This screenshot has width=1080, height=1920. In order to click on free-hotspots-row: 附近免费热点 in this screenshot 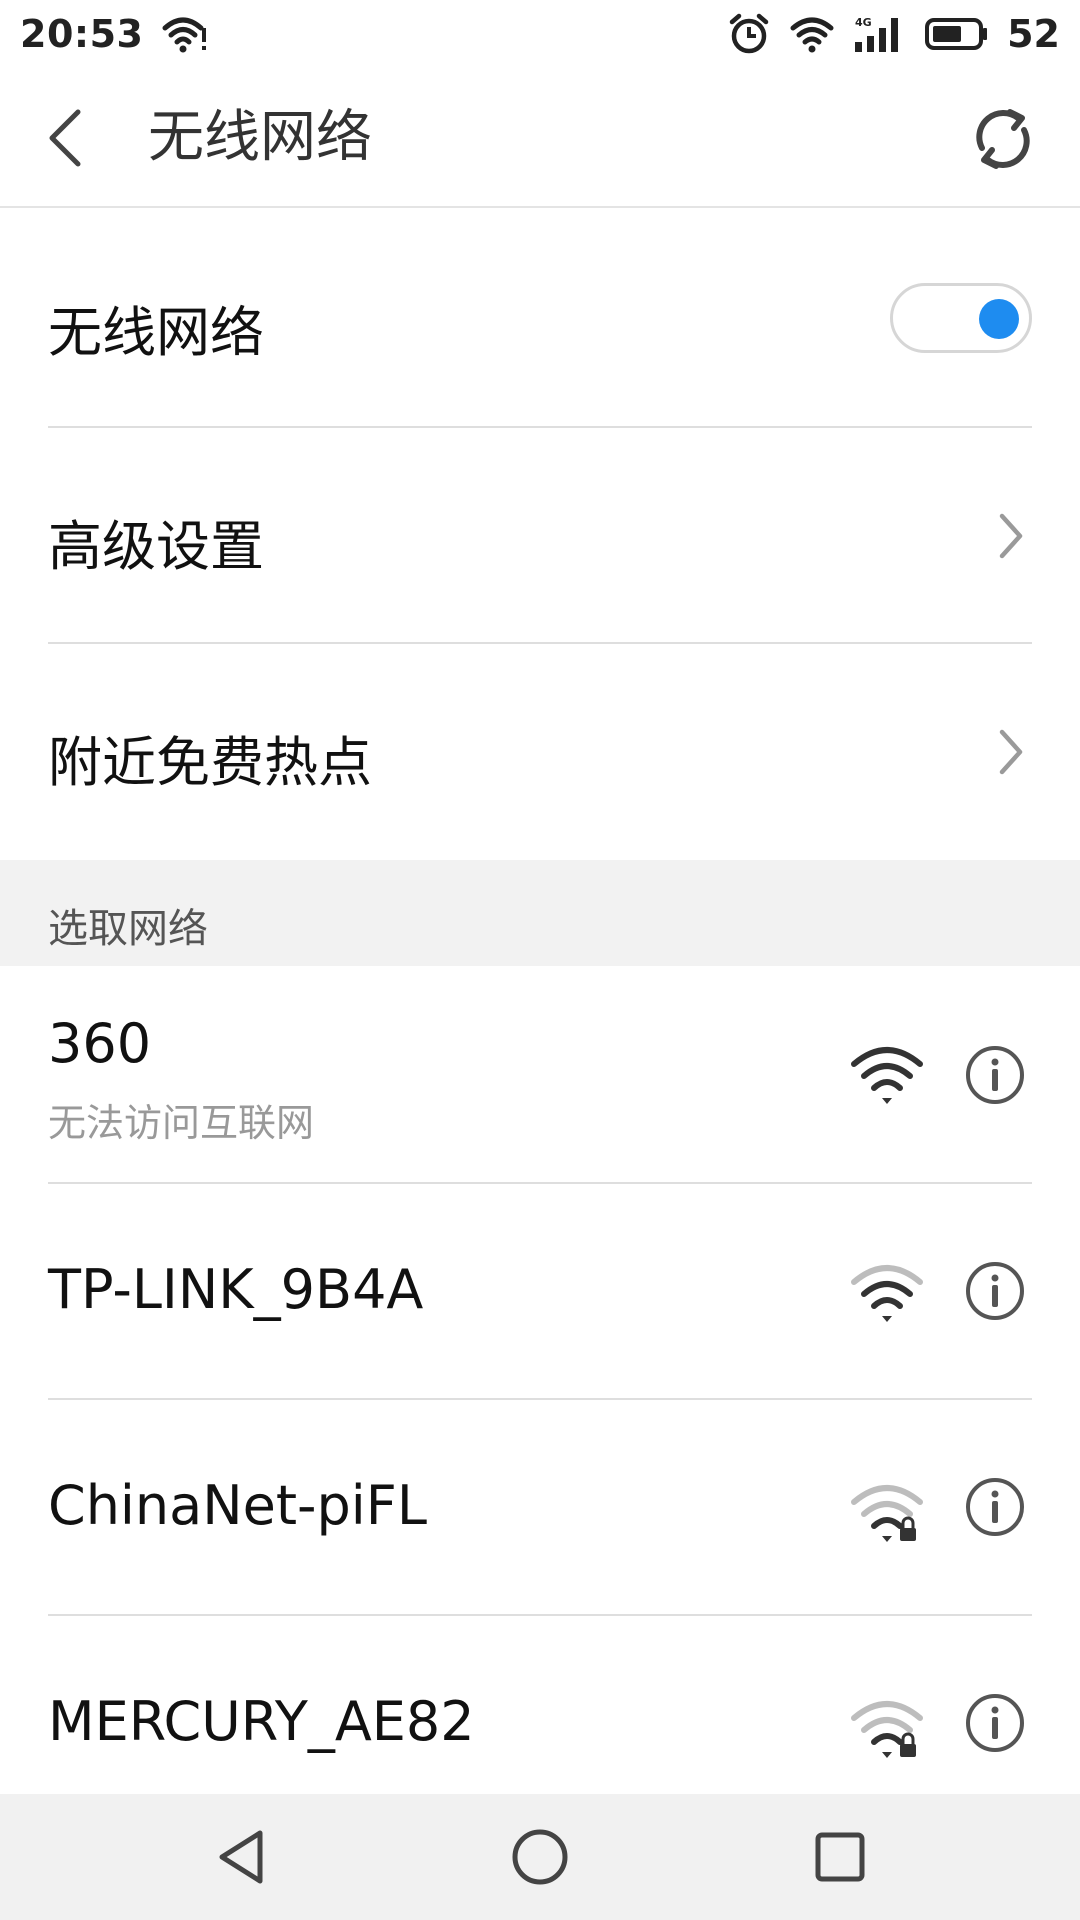, I will do `click(540, 752)`.